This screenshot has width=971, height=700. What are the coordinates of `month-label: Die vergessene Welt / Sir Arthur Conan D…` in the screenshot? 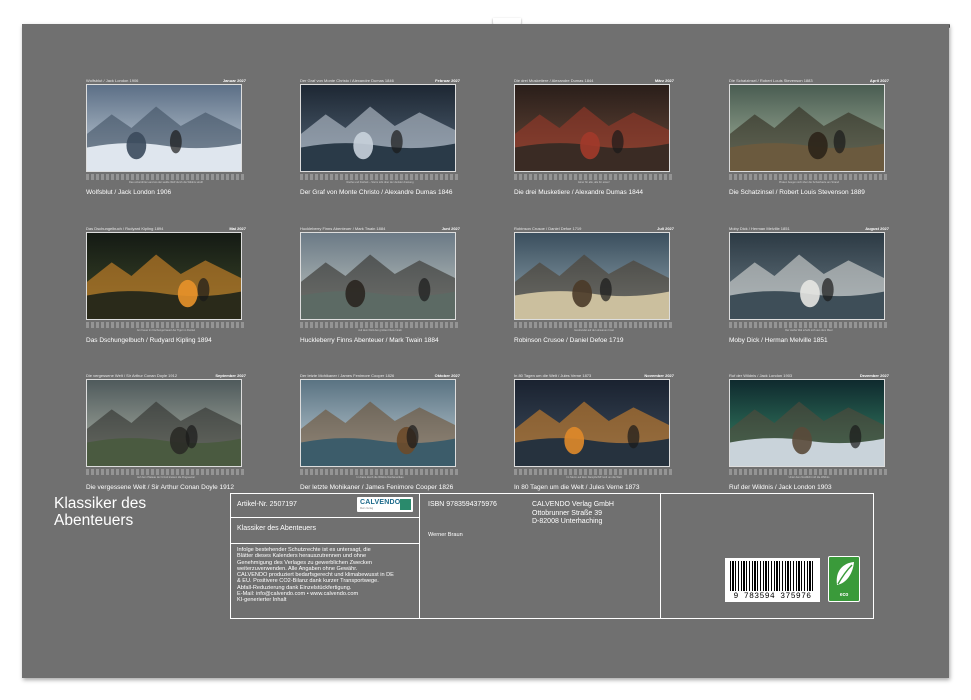 It's located at (160, 487).